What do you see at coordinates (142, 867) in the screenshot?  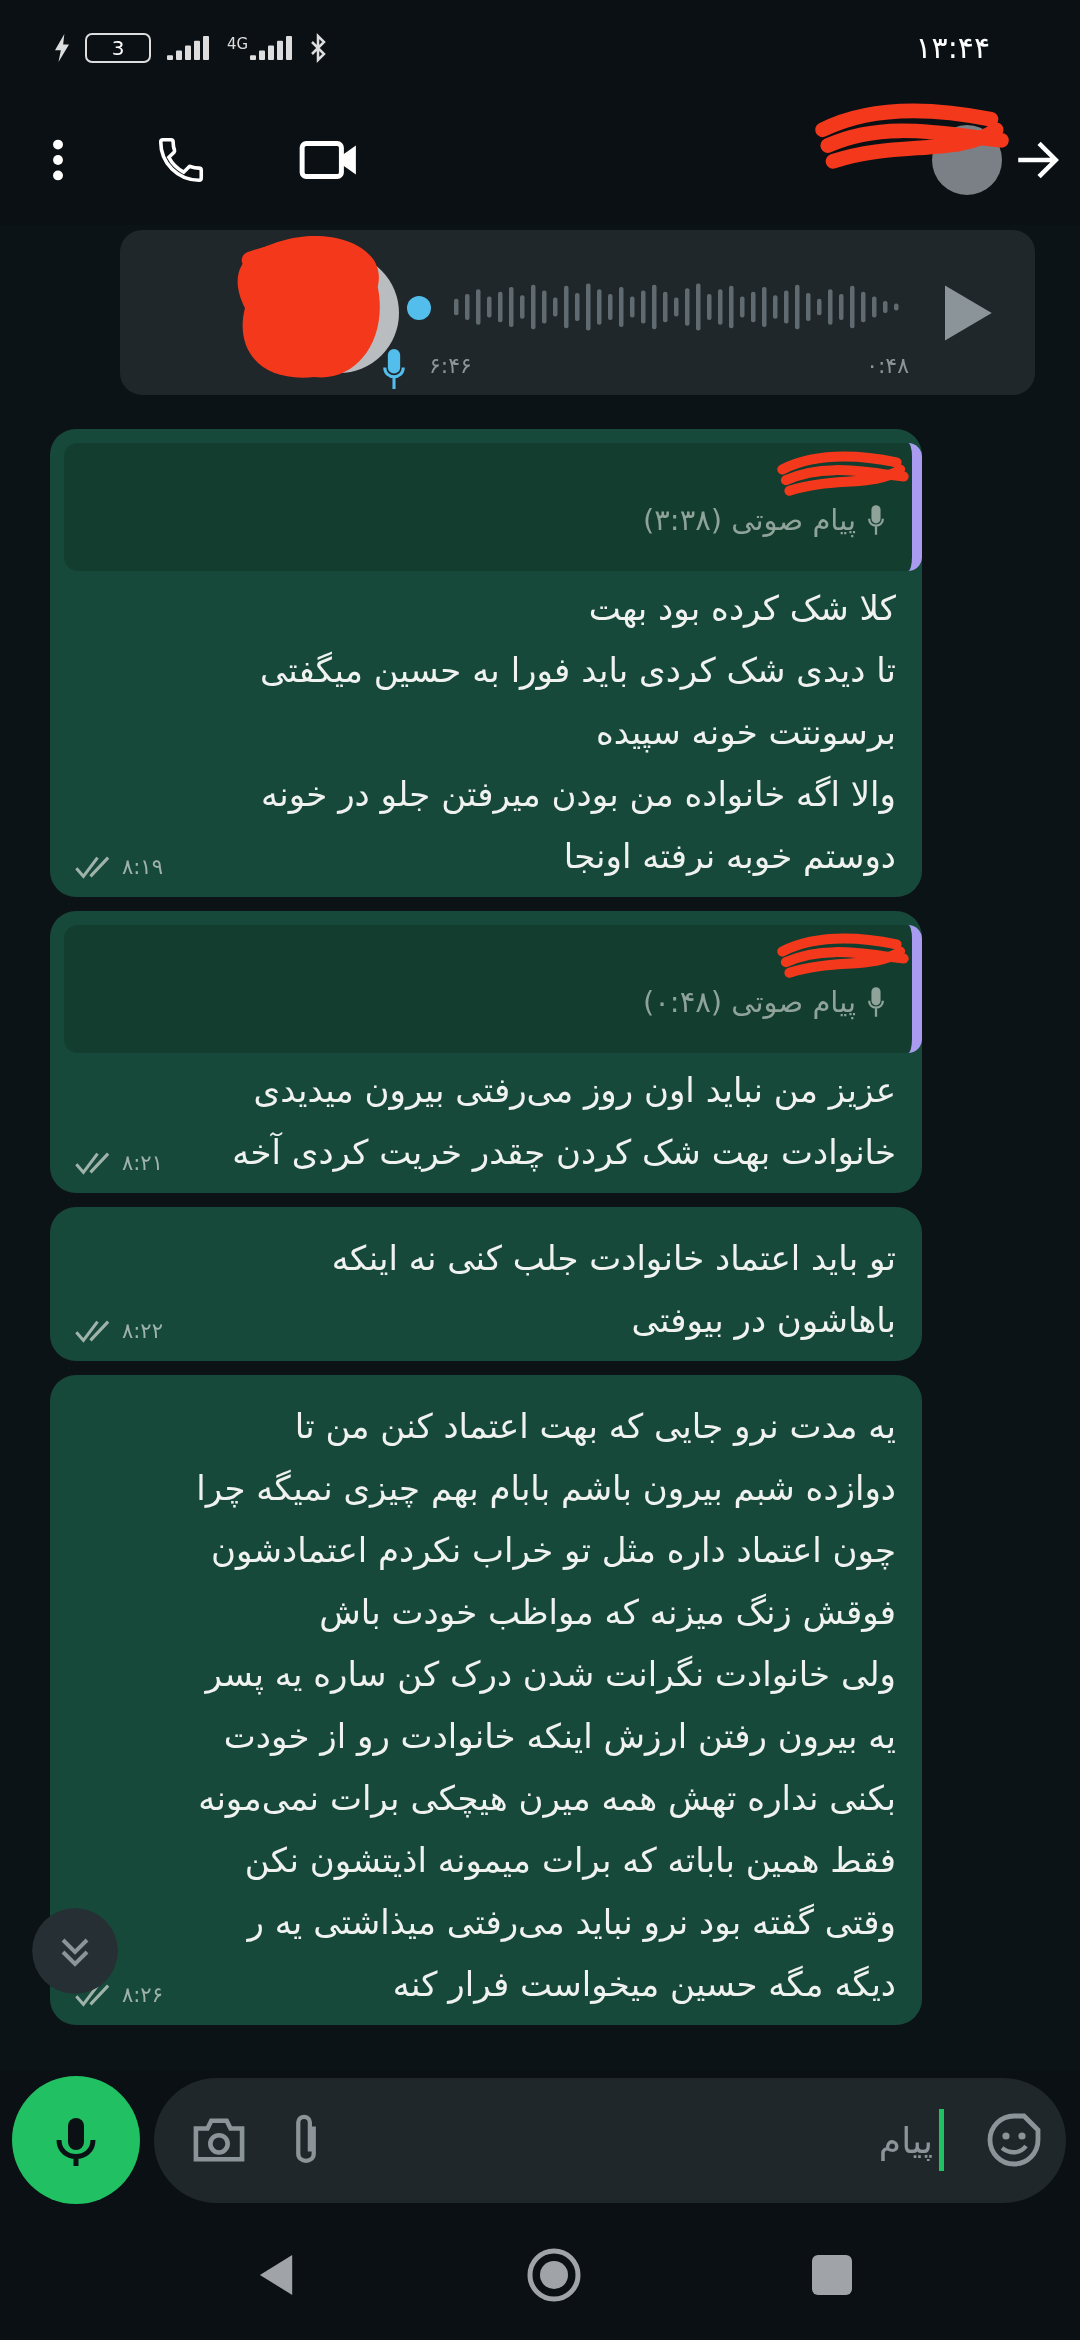 I see `message-time: ۸:۱۹` at bounding box center [142, 867].